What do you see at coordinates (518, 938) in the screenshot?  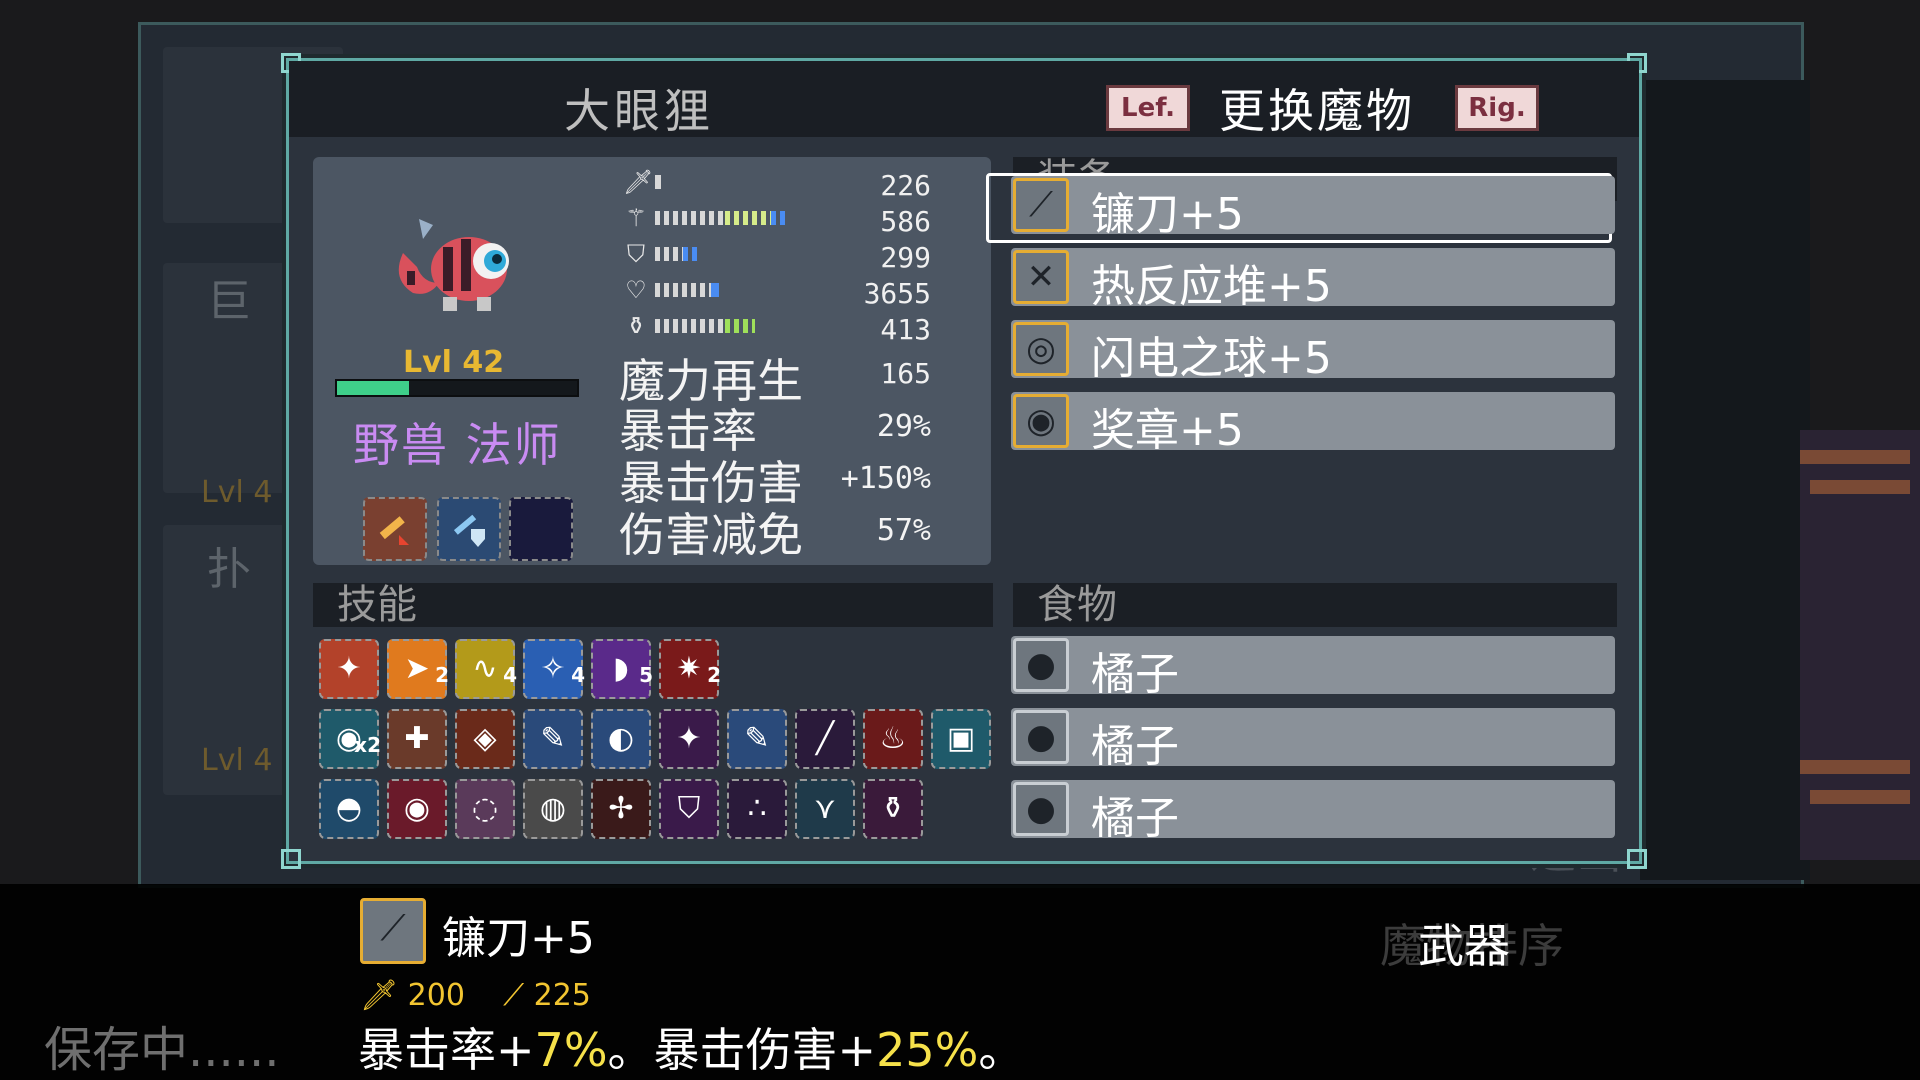 I see `selected-item-name: 镰刀+5` at bounding box center [518, 938].